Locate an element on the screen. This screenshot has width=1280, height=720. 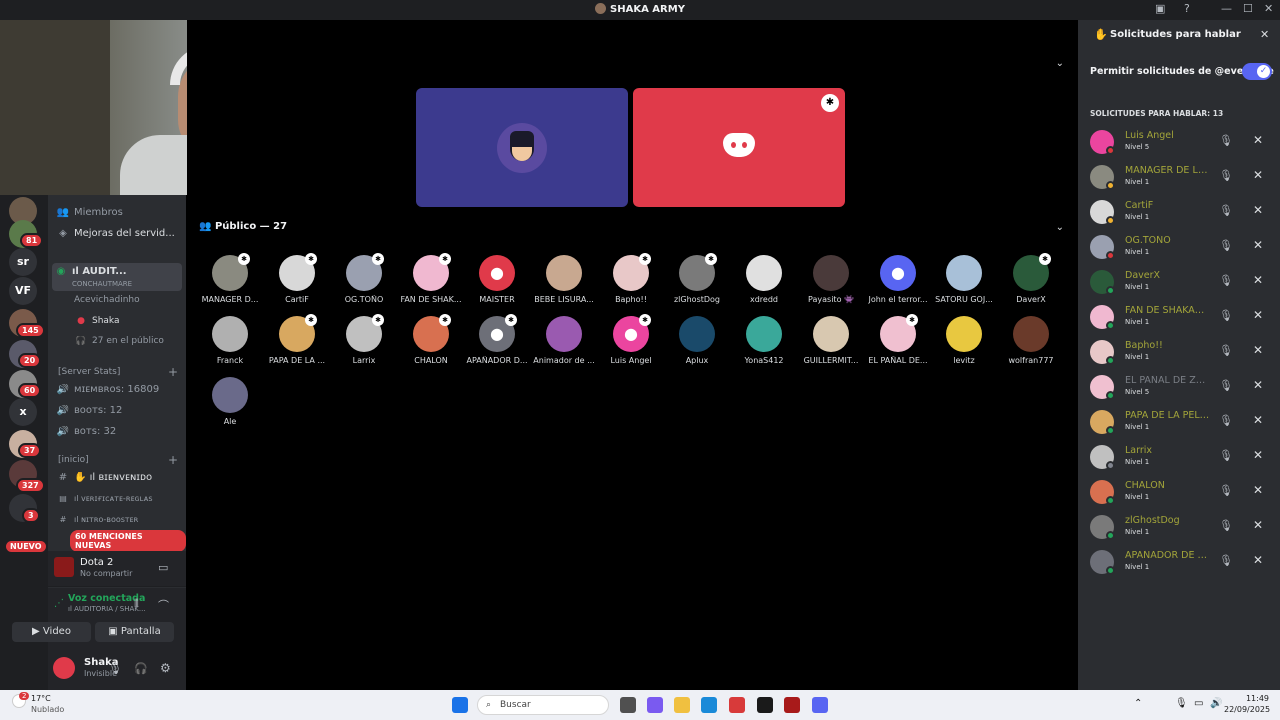
chevron-up-icon: ⌃ is located at coordinates (1138, 703).